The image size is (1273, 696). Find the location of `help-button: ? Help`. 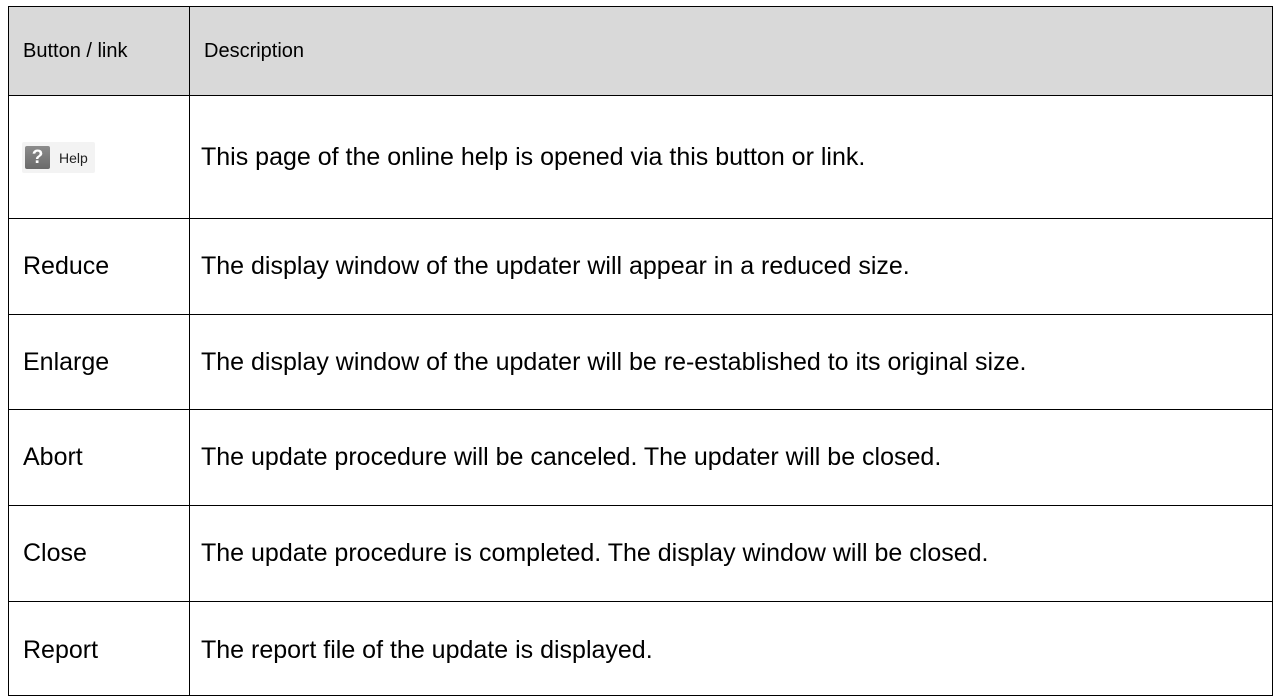

help-button: ? Help is located at coordinates (58, 158).